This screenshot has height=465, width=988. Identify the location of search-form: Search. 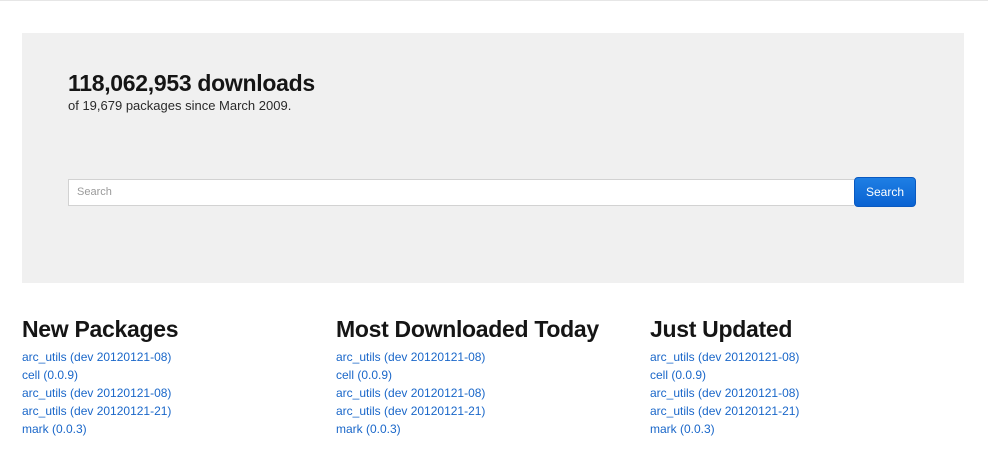
(492, 192).